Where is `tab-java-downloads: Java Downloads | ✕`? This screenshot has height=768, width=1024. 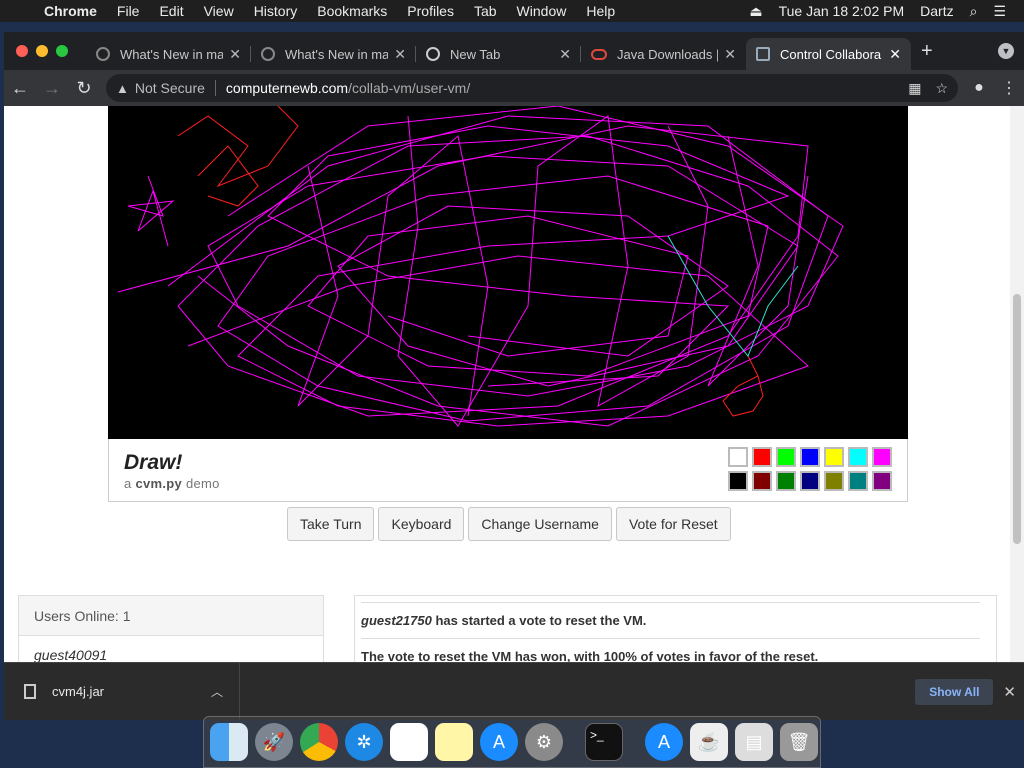
tab-java-downloads: Java Downloads | ✕ is located at coordinates (663, 54).